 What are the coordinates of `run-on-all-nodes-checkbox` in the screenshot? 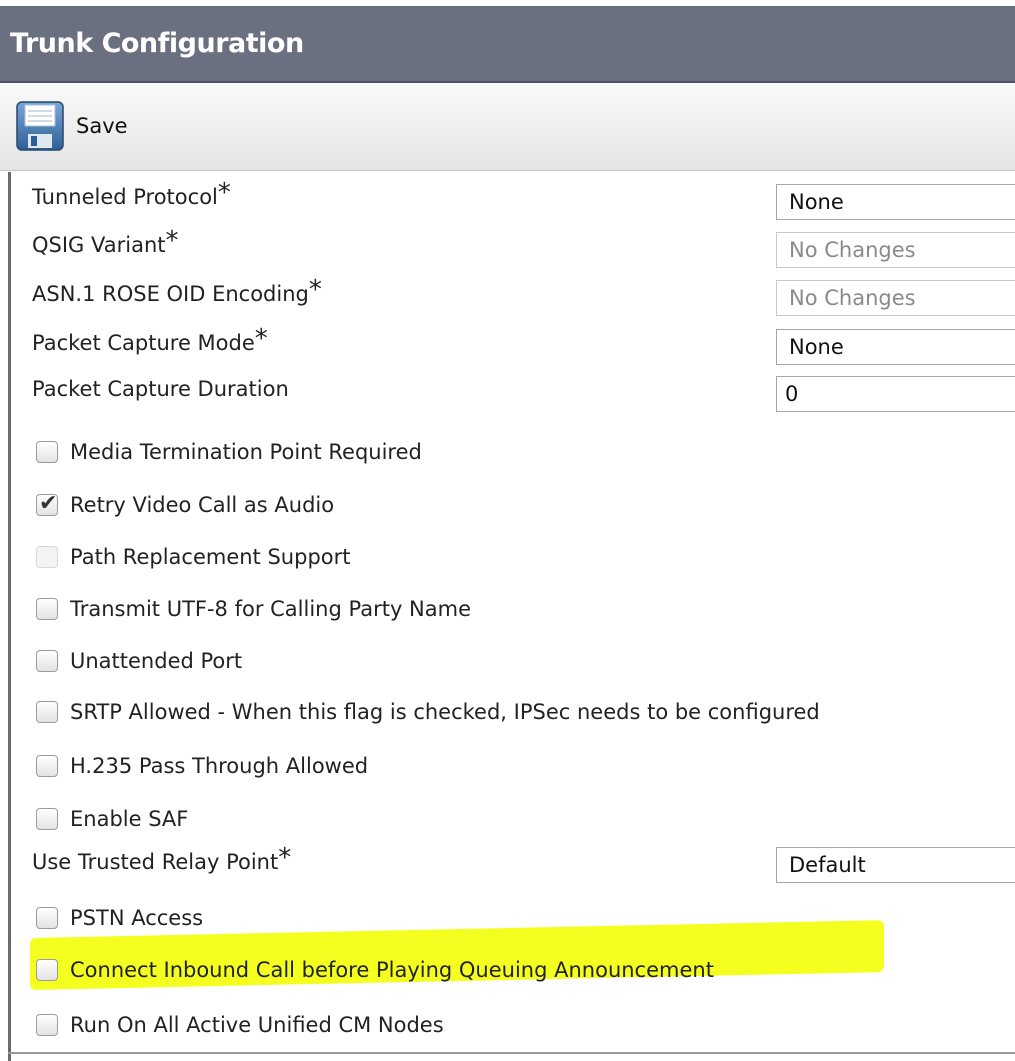 It's located at (47, 1025).